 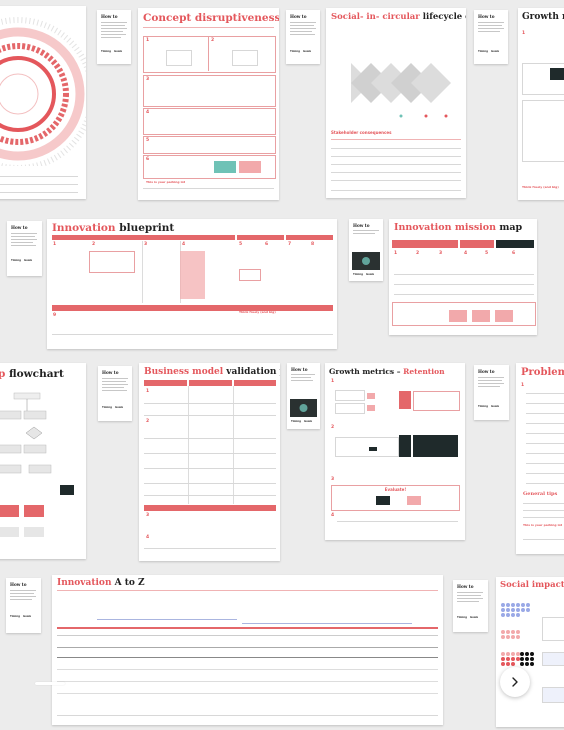 I want to click on next-button, so click(x=515, y=682).